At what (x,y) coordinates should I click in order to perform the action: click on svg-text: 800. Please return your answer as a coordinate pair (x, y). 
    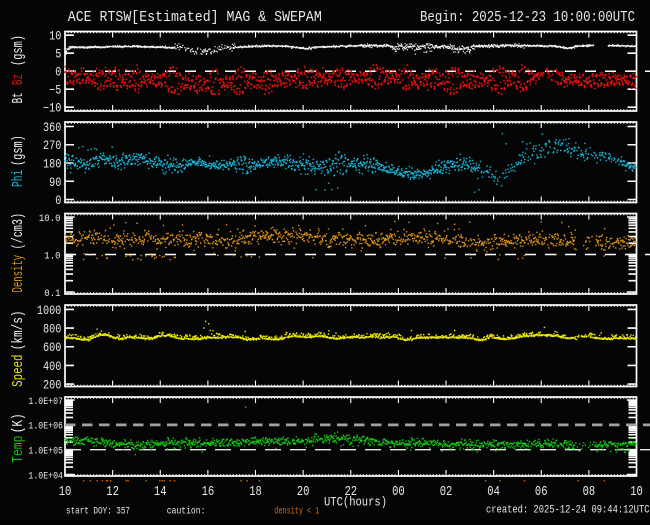
    Looking at the image, I should click on (52, 330).